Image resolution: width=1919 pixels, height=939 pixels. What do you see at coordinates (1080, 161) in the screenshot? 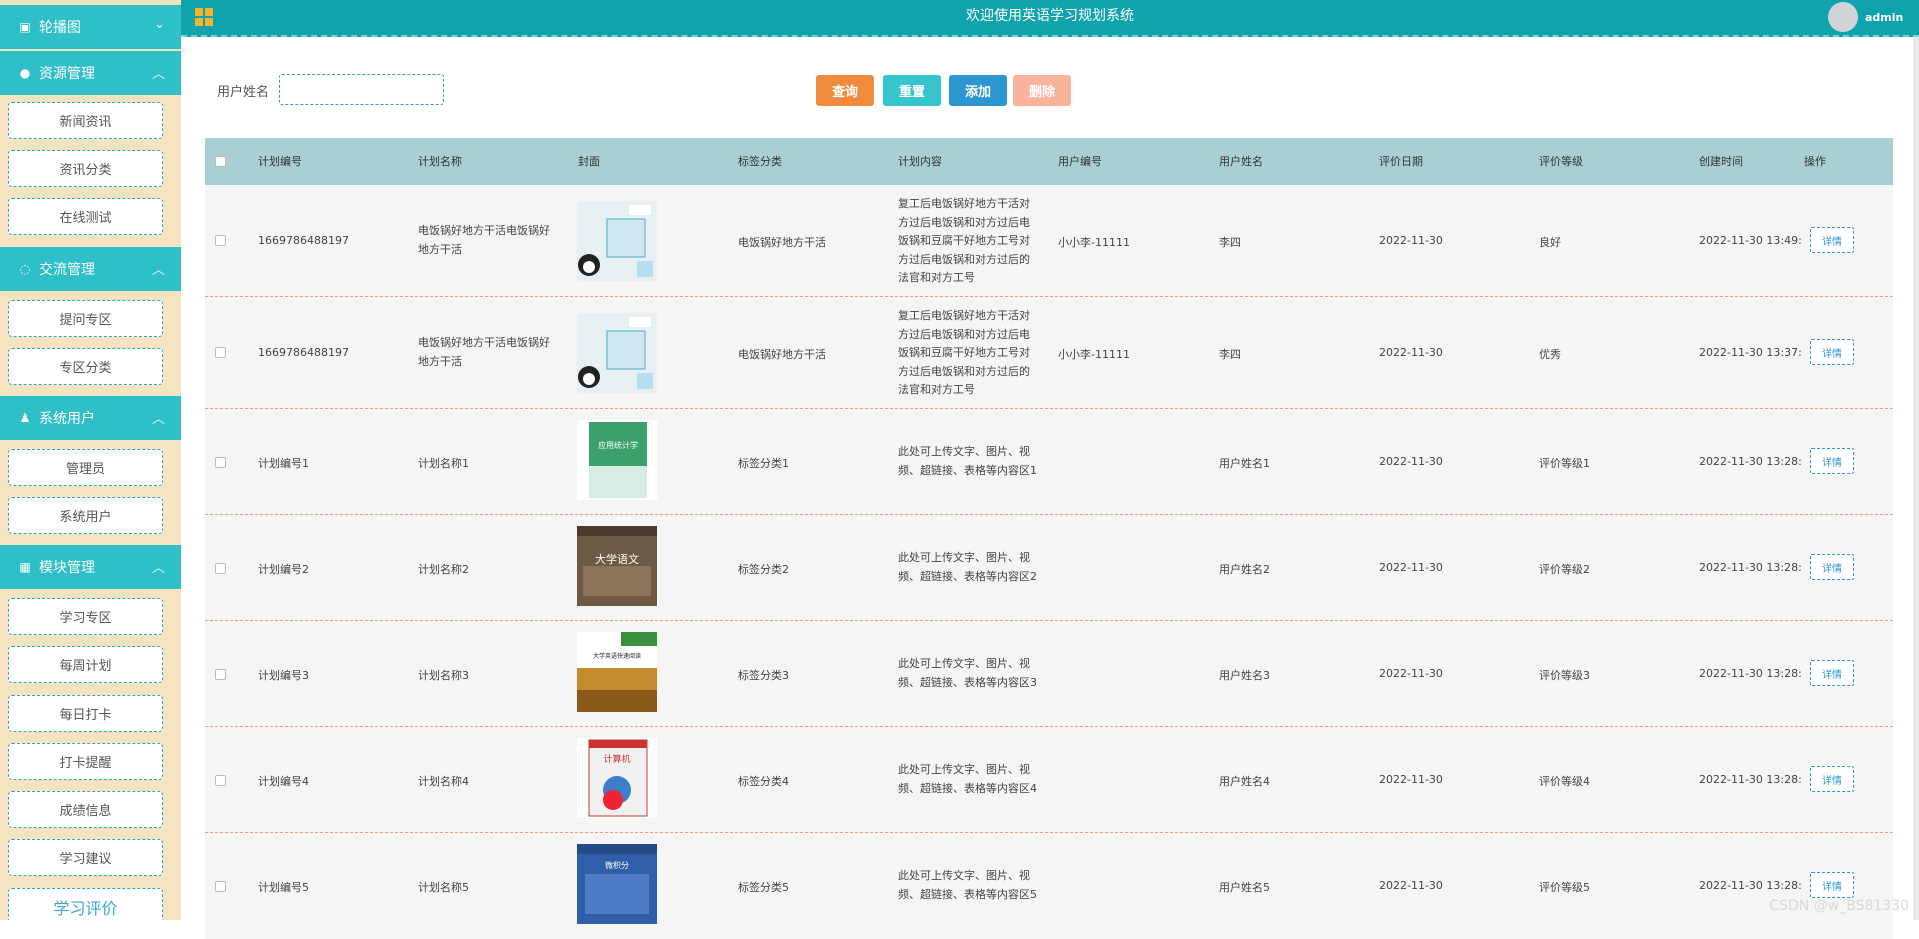
I see `column-header: 用户编号` at bounding box center [1080, 161].